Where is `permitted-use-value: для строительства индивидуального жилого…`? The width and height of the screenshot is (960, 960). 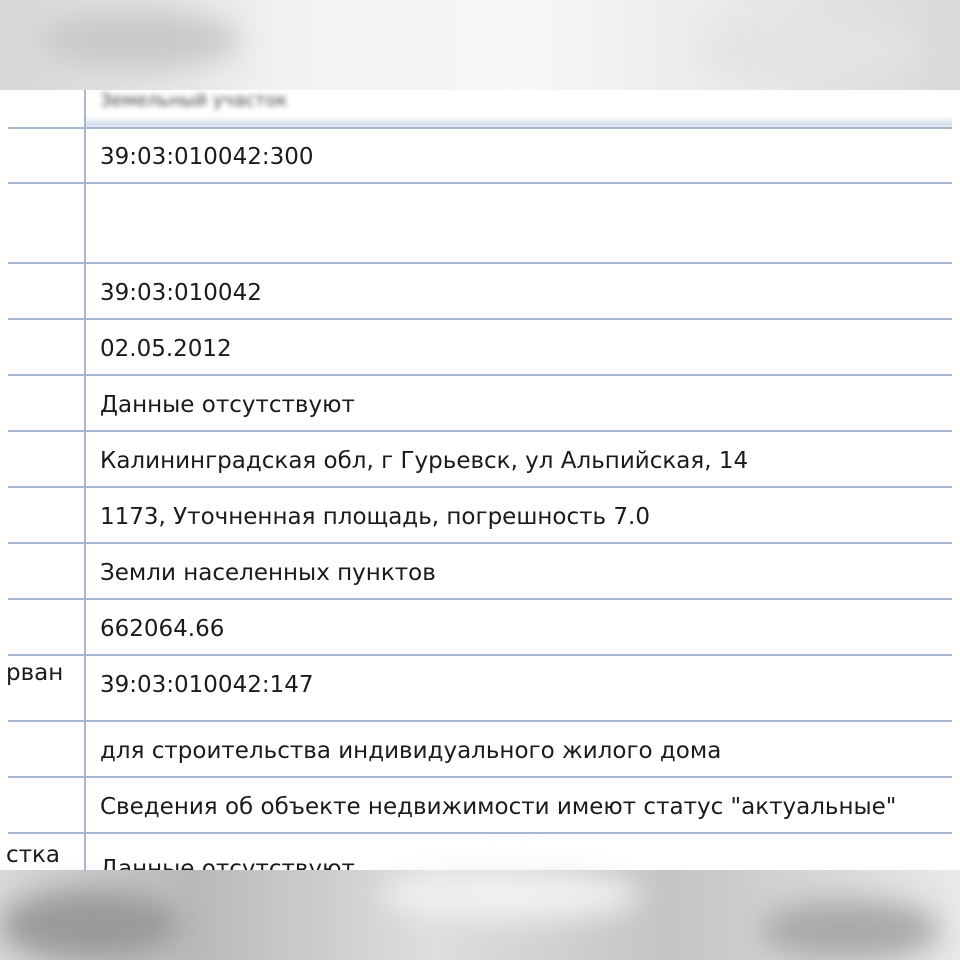 permitted-use-value: для строительства индивидуального жилого… is located at coordinates (411, 751).